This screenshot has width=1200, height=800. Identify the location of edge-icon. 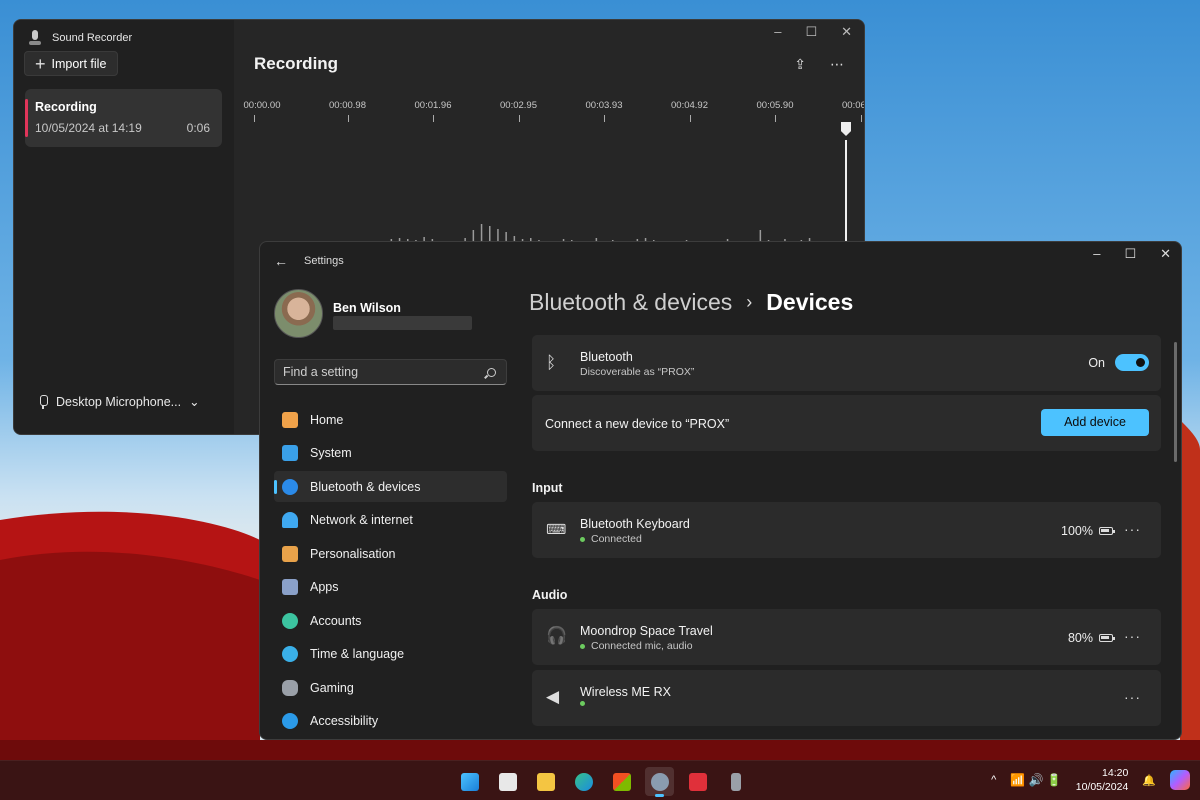
(583, 781).